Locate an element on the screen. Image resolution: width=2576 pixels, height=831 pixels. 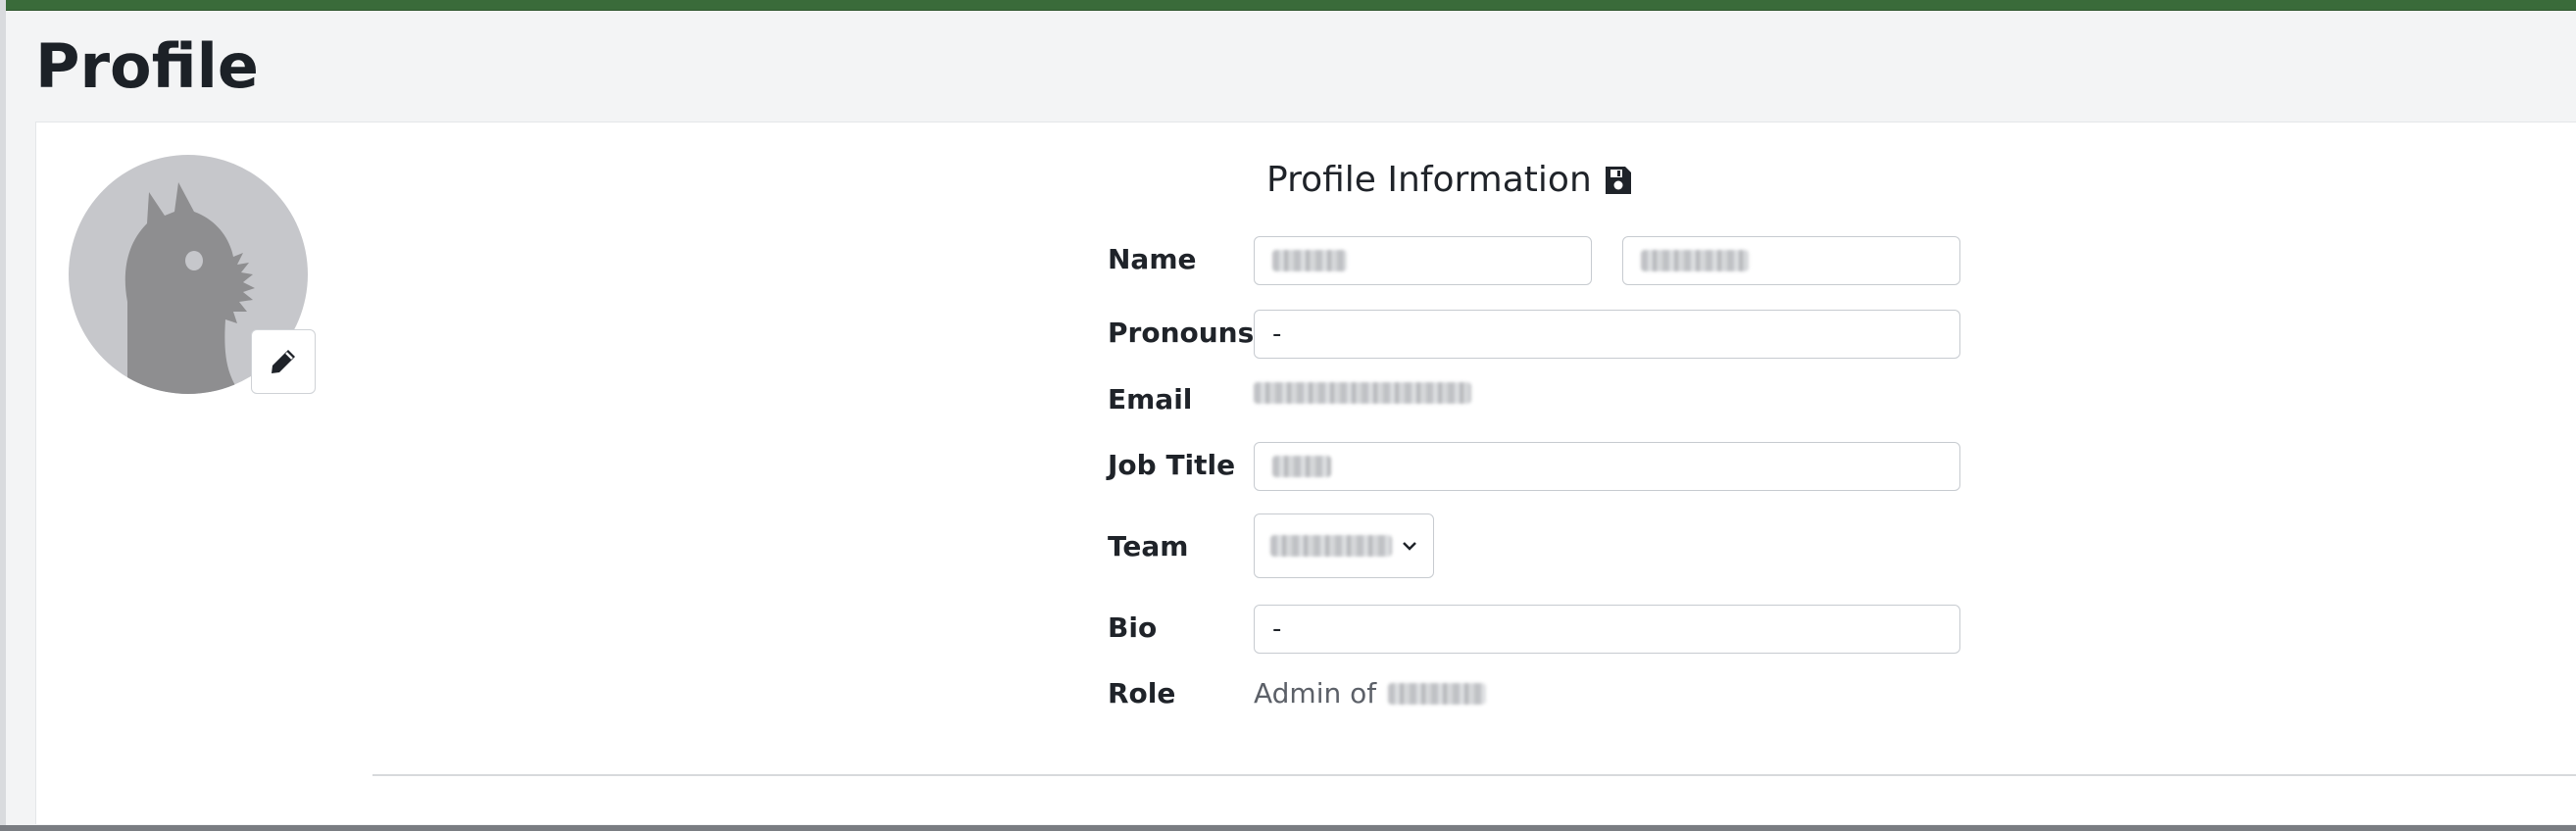
page-title: Profile is located at coordinates (147, 66).